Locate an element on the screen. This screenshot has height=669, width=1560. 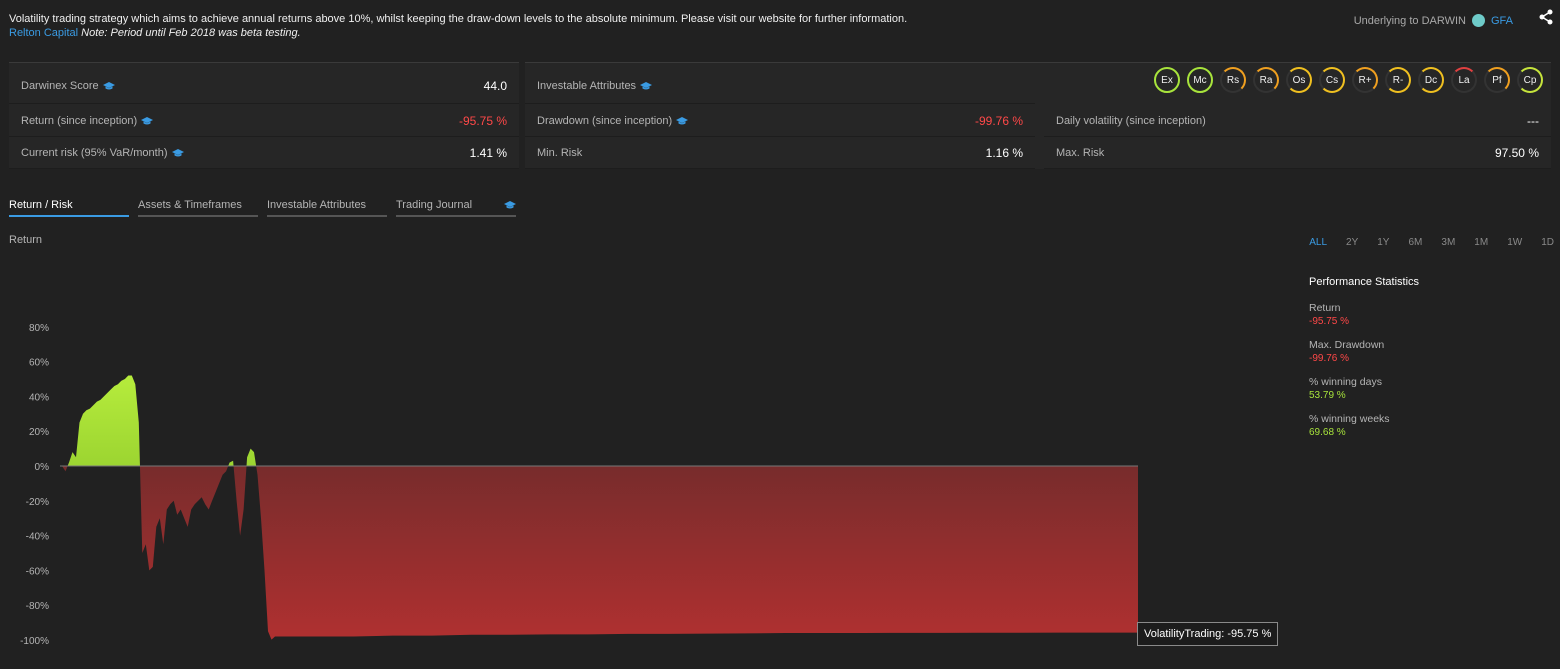
share-icon is located at coordinates (1546, 17).